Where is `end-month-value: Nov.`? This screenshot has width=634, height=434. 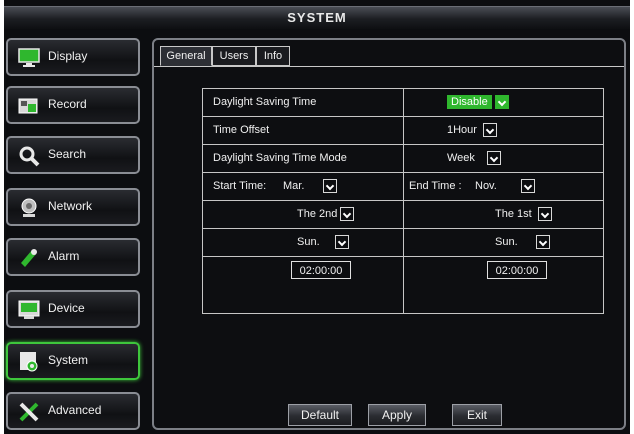
end-month-value: Nov. is located at coordinates (486, 186).